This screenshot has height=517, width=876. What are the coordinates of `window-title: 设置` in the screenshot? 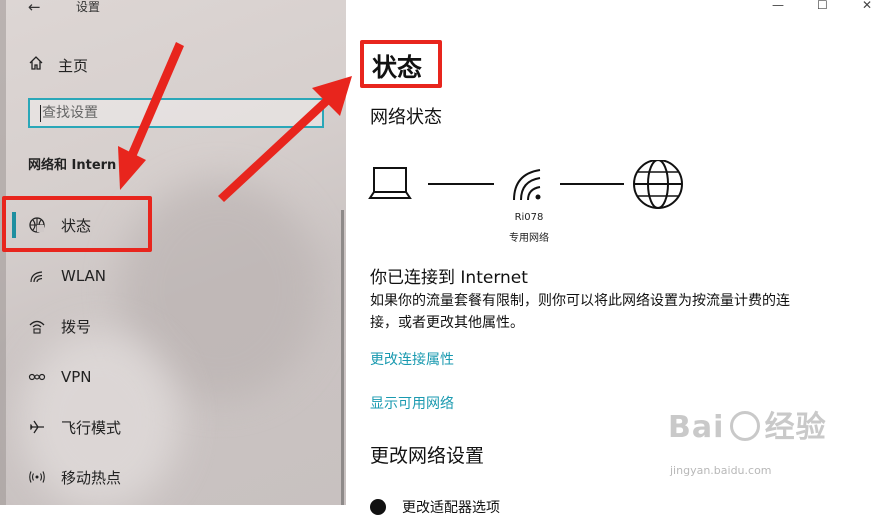 It's located at (88, 7).